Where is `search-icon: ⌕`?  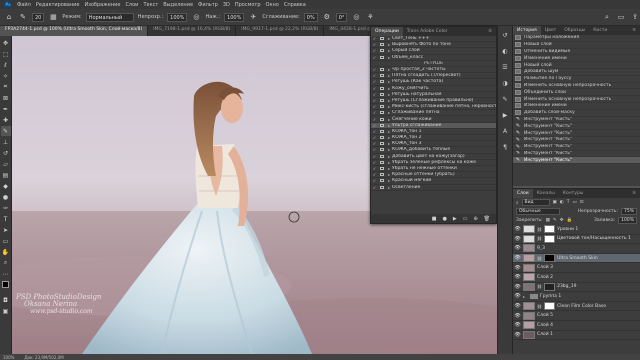
search-icon: ⌕ is located at coordinates (607, 17).